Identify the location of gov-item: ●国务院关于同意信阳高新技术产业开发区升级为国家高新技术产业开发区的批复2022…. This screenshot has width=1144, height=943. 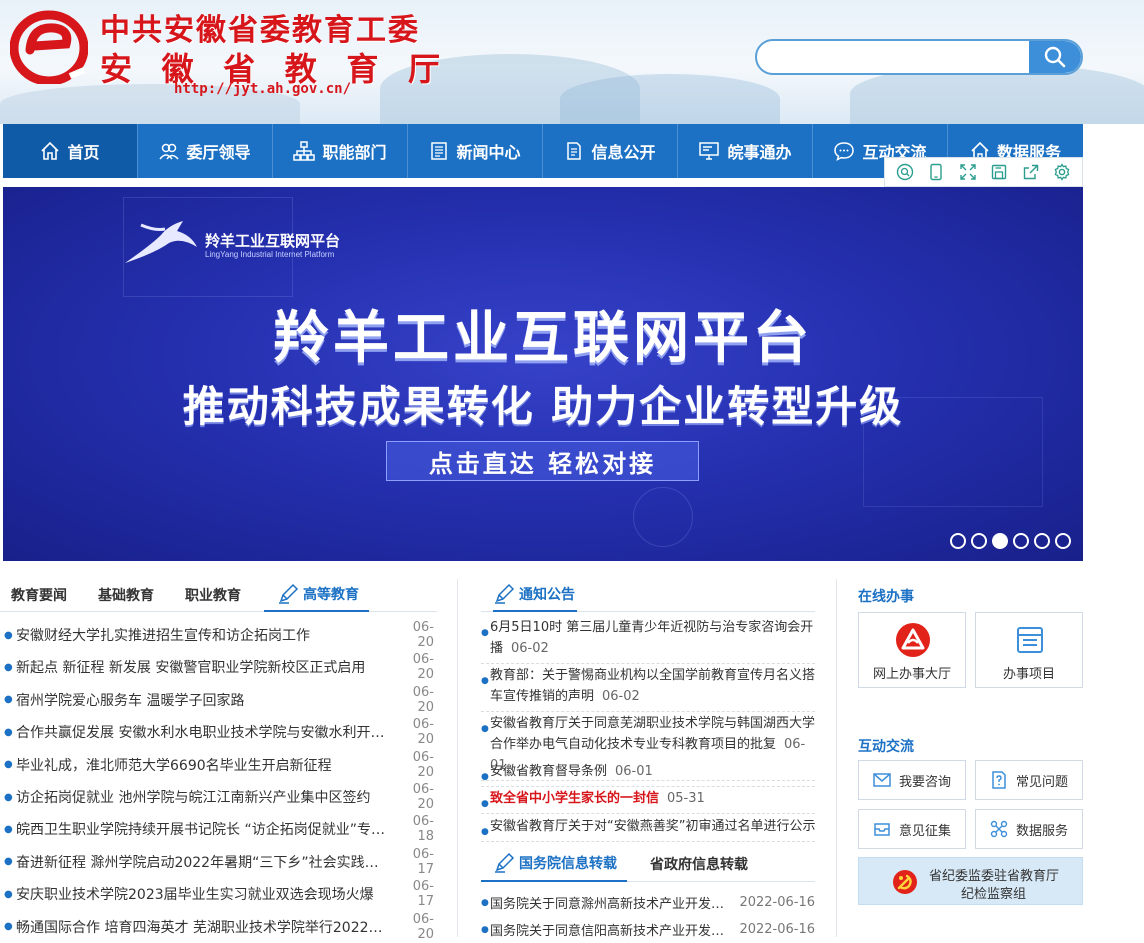
(648, 929).